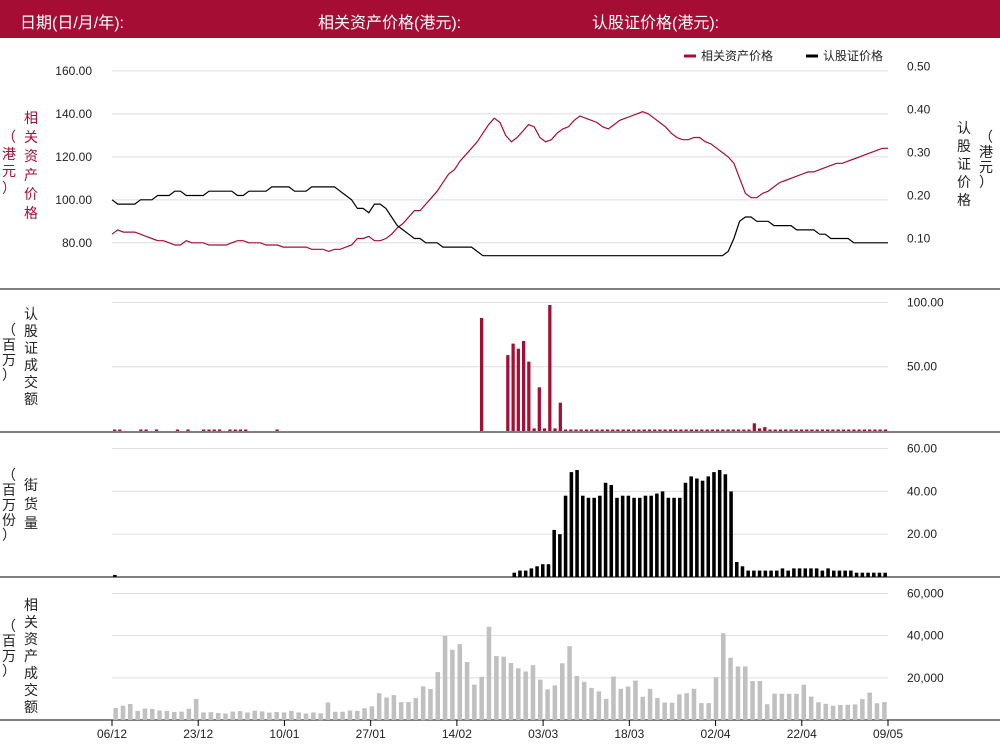 The width and height of the screenshot is (1000, 751). What do you see at coordinates (390, 23) in the screenshot?
I see `asset-price-label: 相关资产价格(港元):` at bounding box center [390, 23].